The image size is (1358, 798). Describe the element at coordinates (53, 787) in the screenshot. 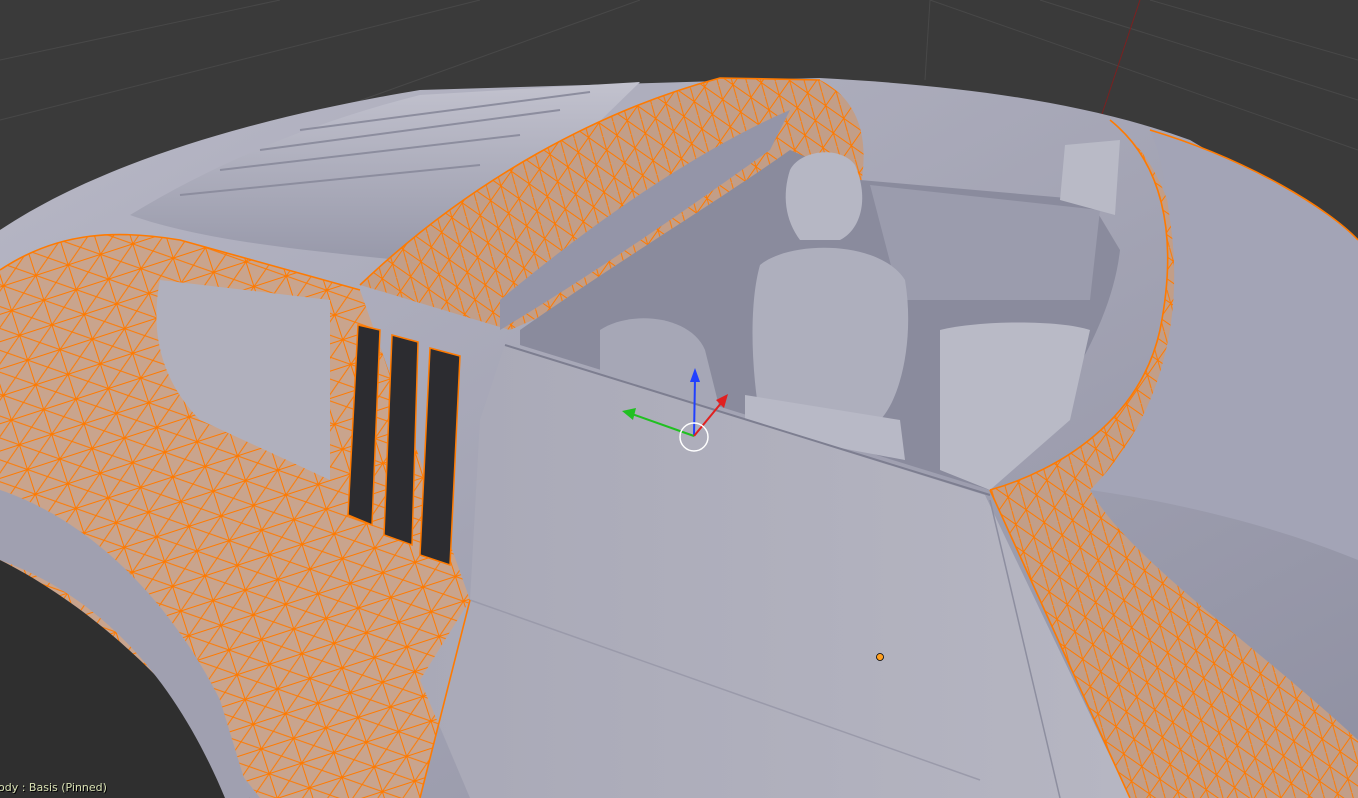

I see `object-info-text: ody : Basis (Pinned)` at that location.